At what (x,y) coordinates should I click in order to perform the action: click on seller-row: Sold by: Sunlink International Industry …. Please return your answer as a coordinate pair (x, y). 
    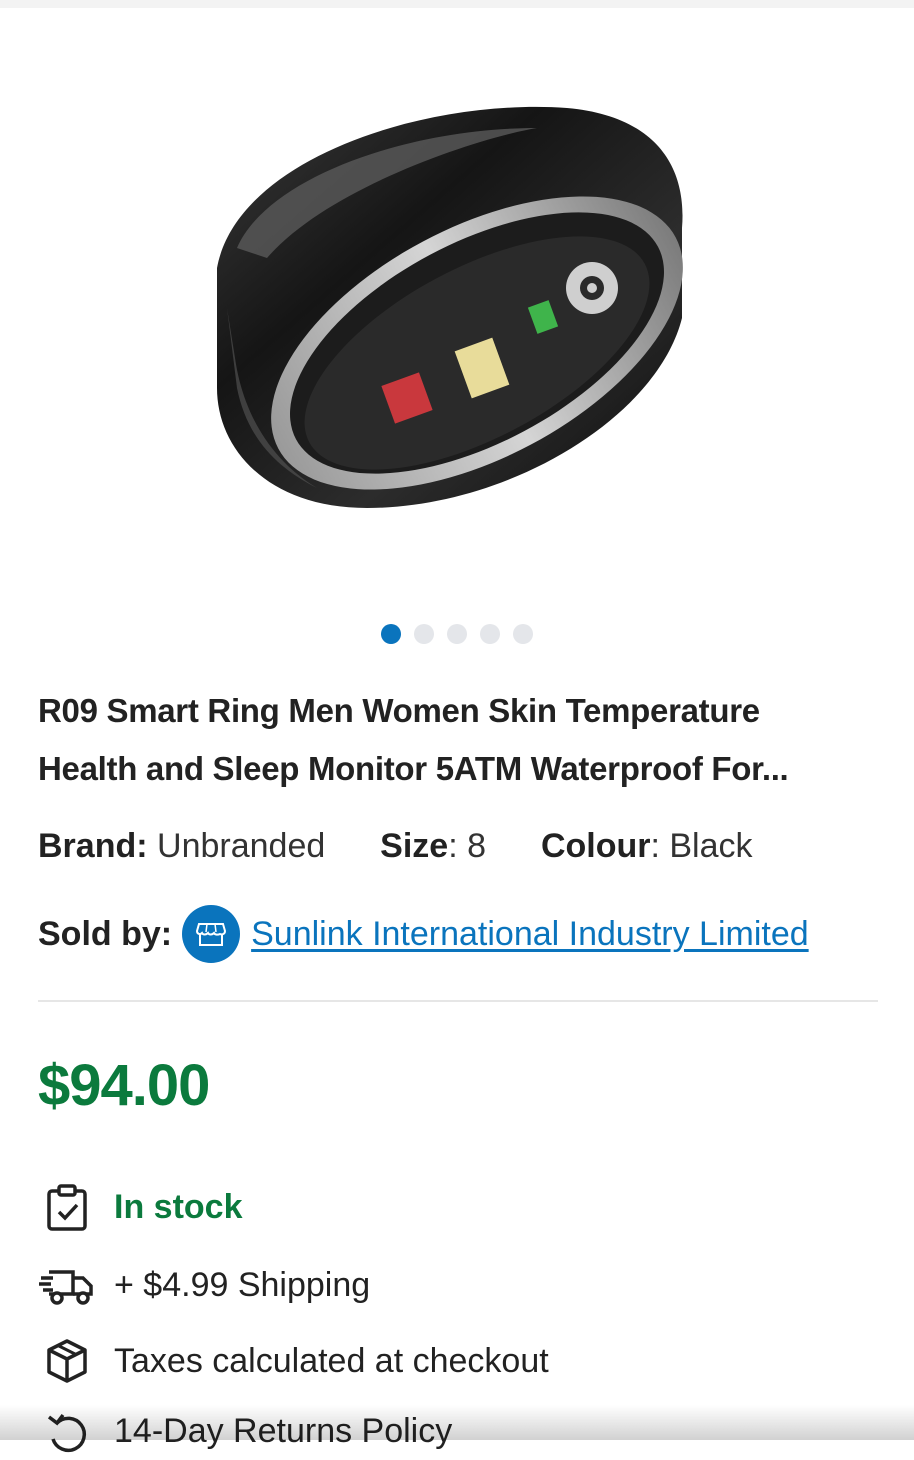
    Looking at the image, I should click on (473, 934).